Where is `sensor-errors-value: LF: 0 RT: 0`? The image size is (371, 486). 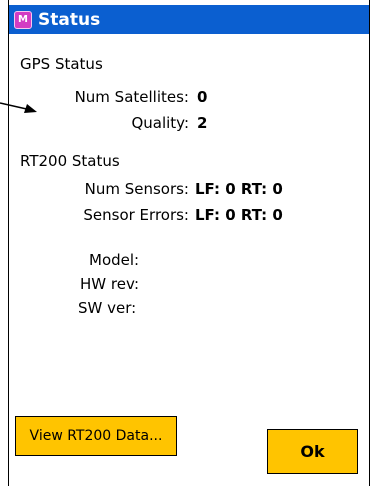 sensor-errors-value: LF: 0 RT: 0 is located at coordinates (239, 215).